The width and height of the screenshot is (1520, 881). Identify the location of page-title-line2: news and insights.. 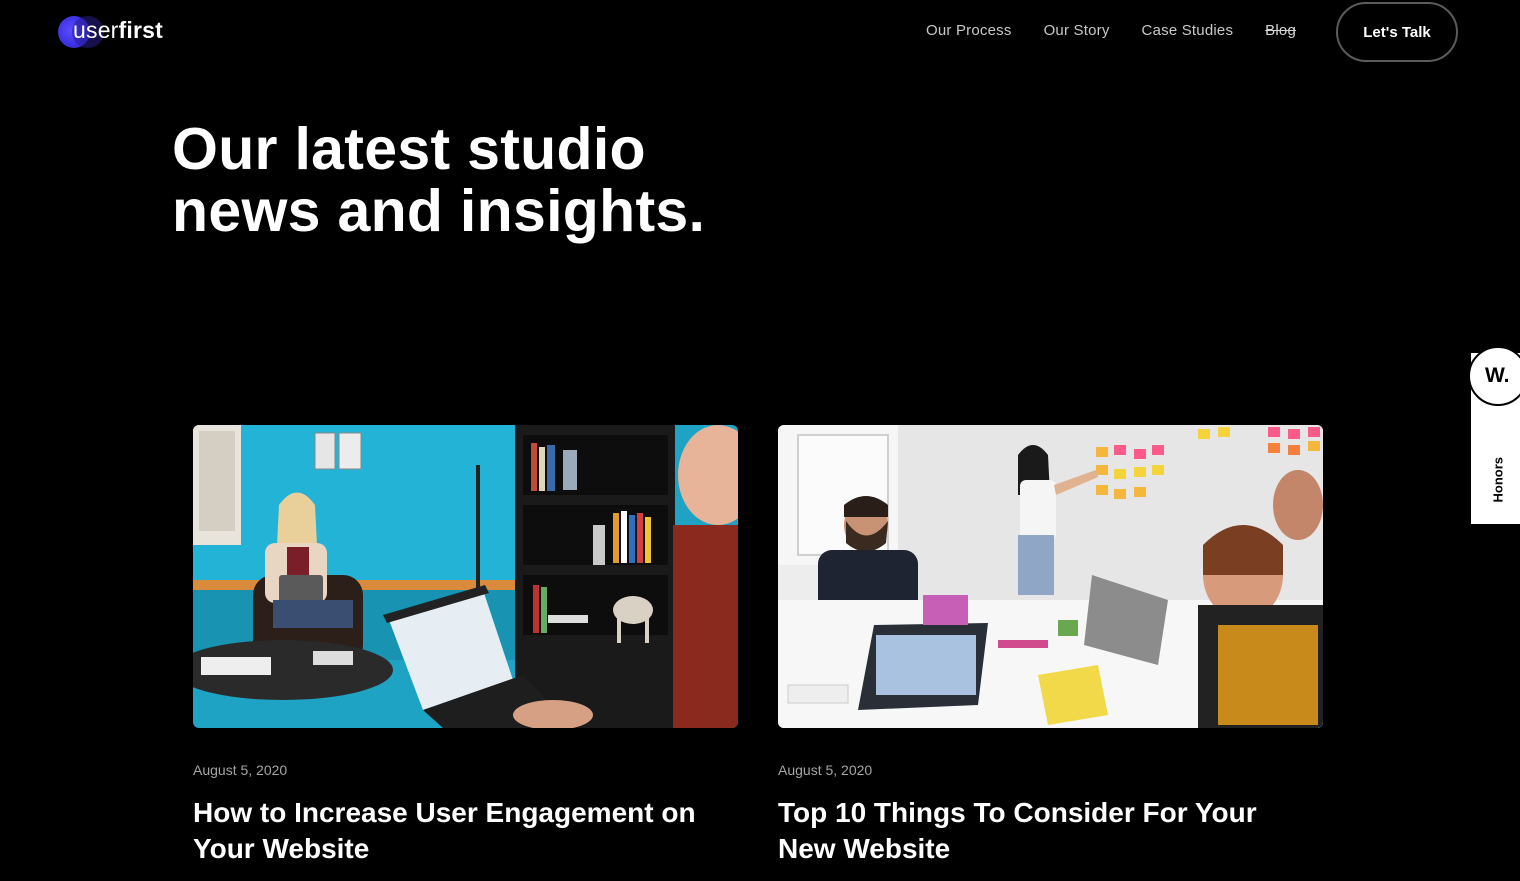
(439, 211).